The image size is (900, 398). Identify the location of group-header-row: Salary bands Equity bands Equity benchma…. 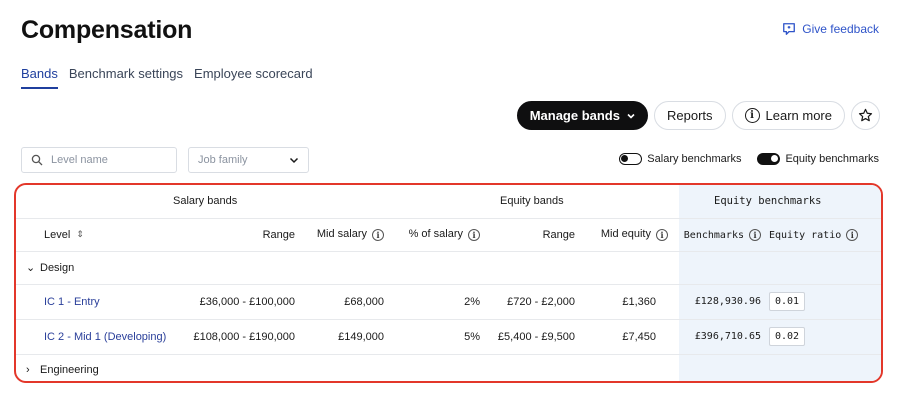
(448, 201).